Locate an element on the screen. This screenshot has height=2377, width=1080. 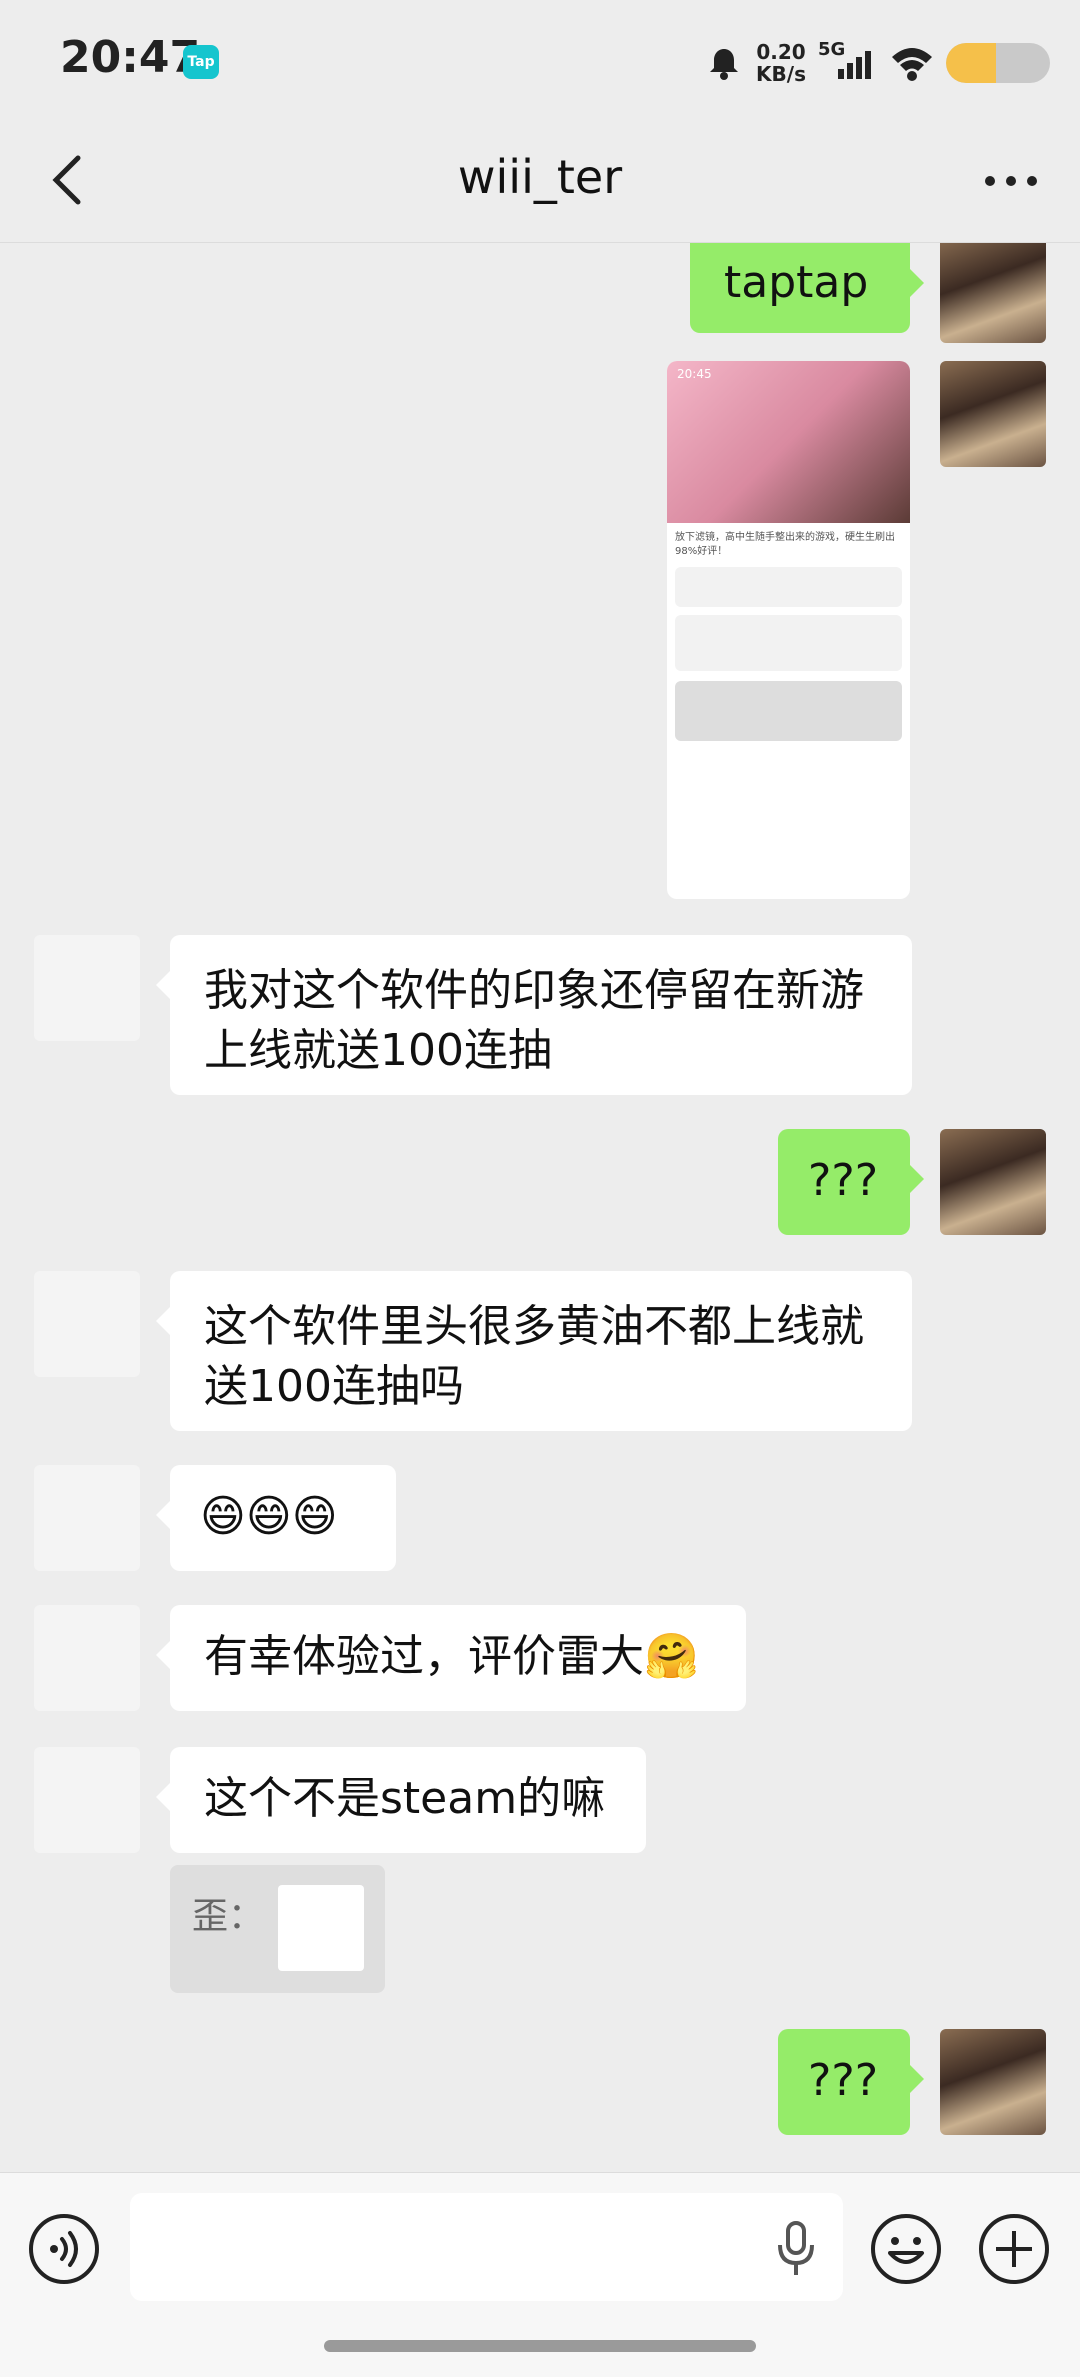
message-bubble-other: 😄😄😄 is located at coordinates (276, 1518).